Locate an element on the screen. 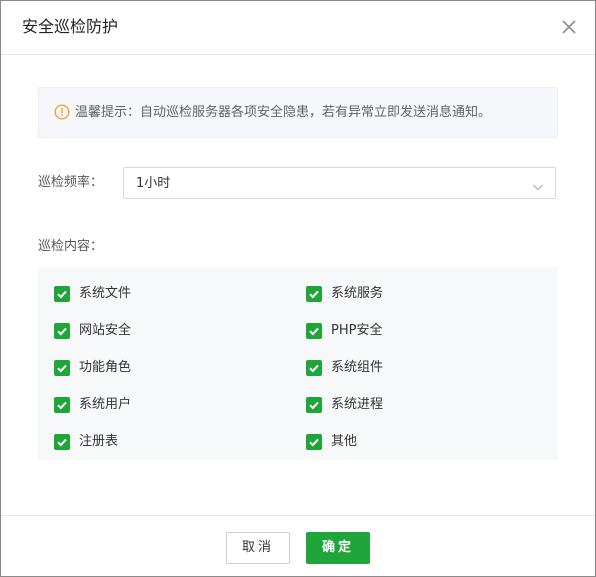 The height and width of the screenshot is (577, 596). checkbox-label: 系统用户 is located at coordinates (105, 404).